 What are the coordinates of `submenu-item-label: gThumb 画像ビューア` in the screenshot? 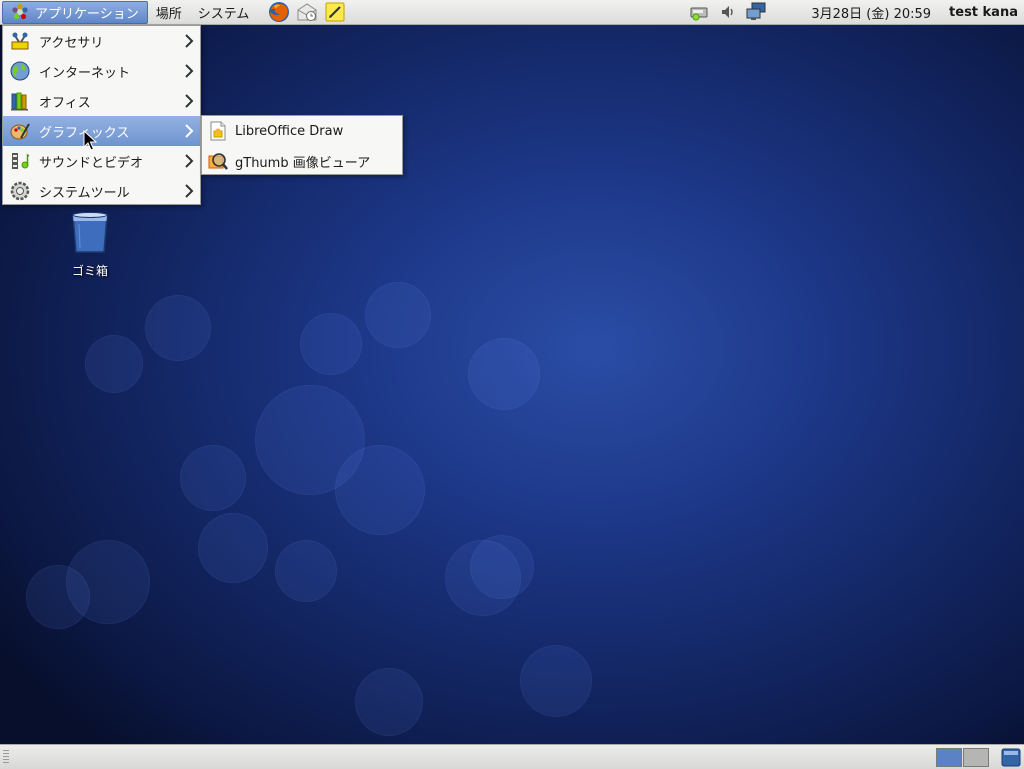 It's located at (303, 163).